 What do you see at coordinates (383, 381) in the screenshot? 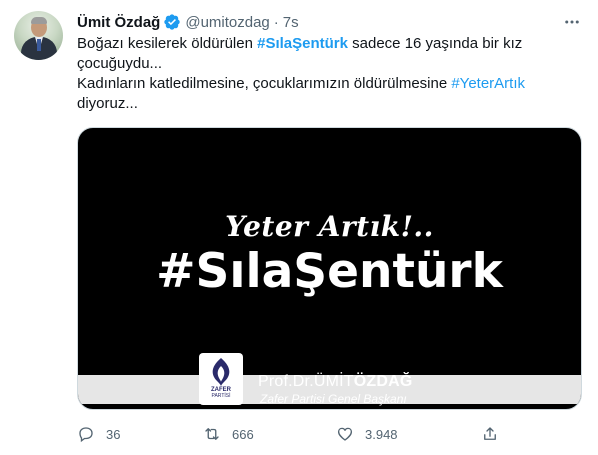
I see `signature-last-name: ÖZDAĞ` at bounding box center [383, 381].